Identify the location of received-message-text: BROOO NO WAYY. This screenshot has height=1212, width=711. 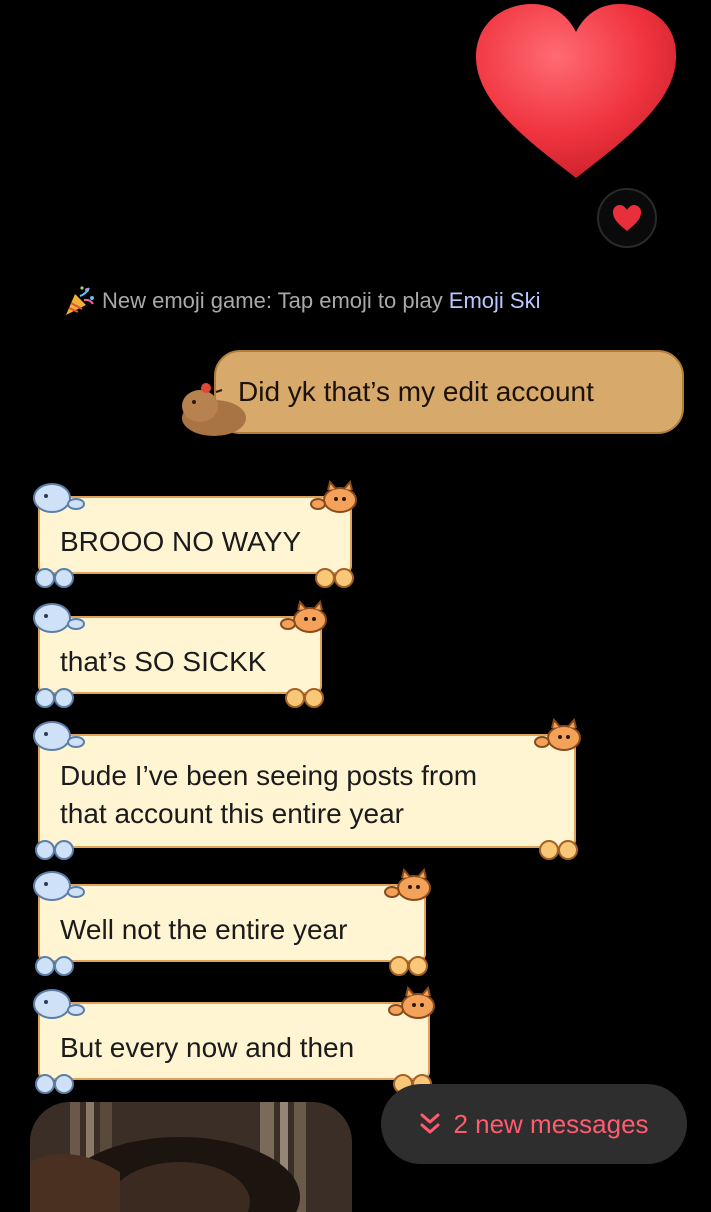
(181, 541).